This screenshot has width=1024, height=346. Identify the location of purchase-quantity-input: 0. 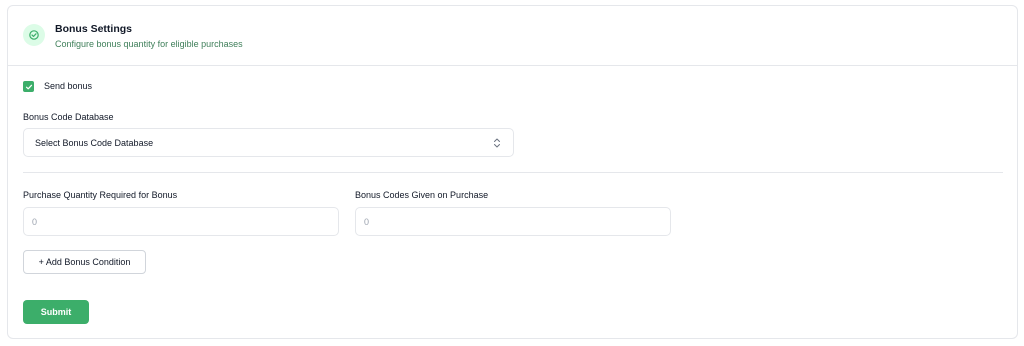
(181, 221).